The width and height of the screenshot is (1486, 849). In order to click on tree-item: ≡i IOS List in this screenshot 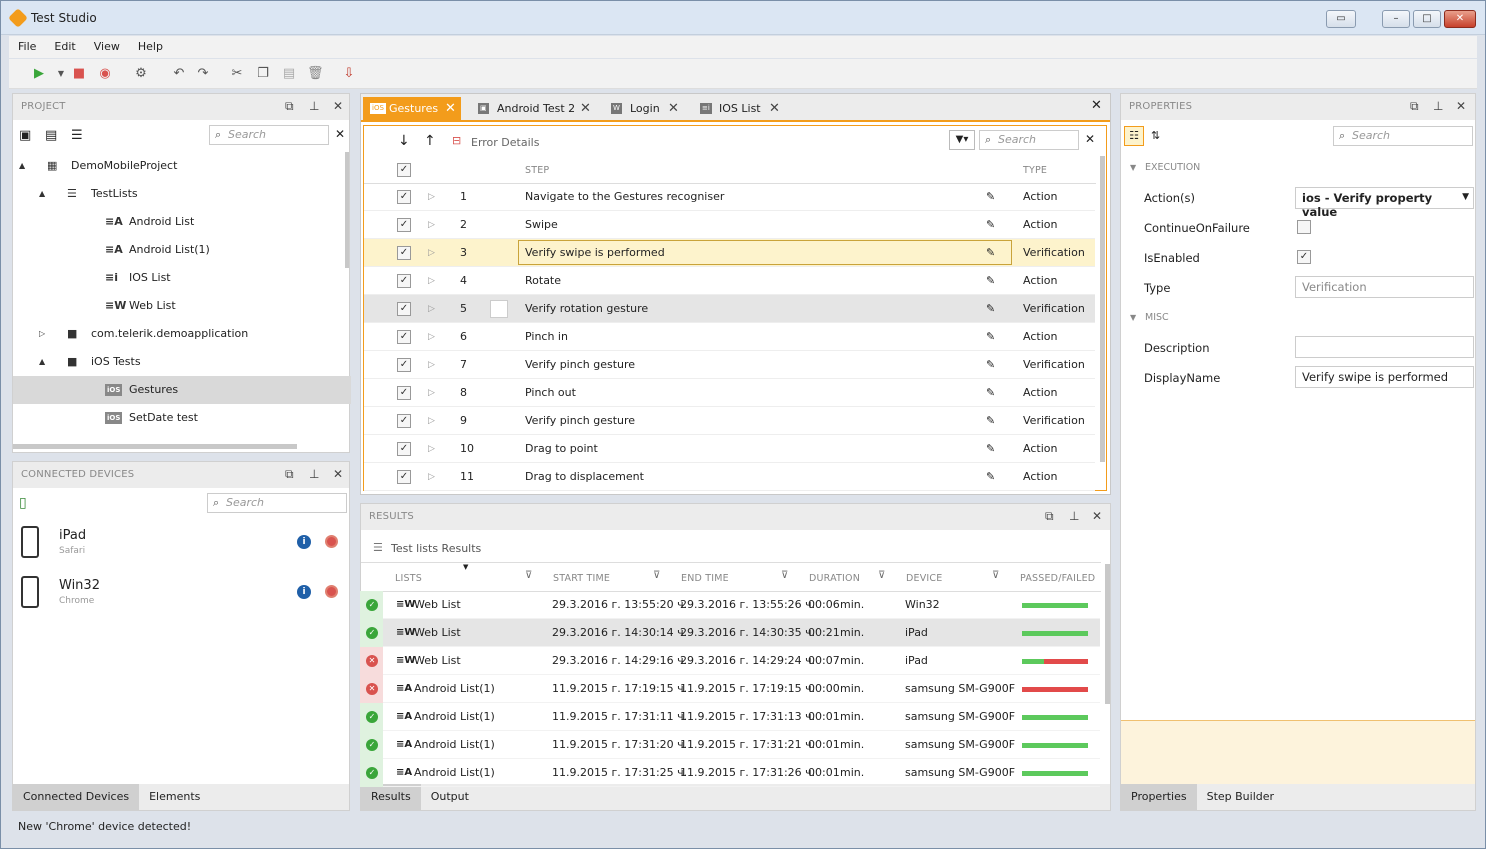, I will do `click(182, 278)`.